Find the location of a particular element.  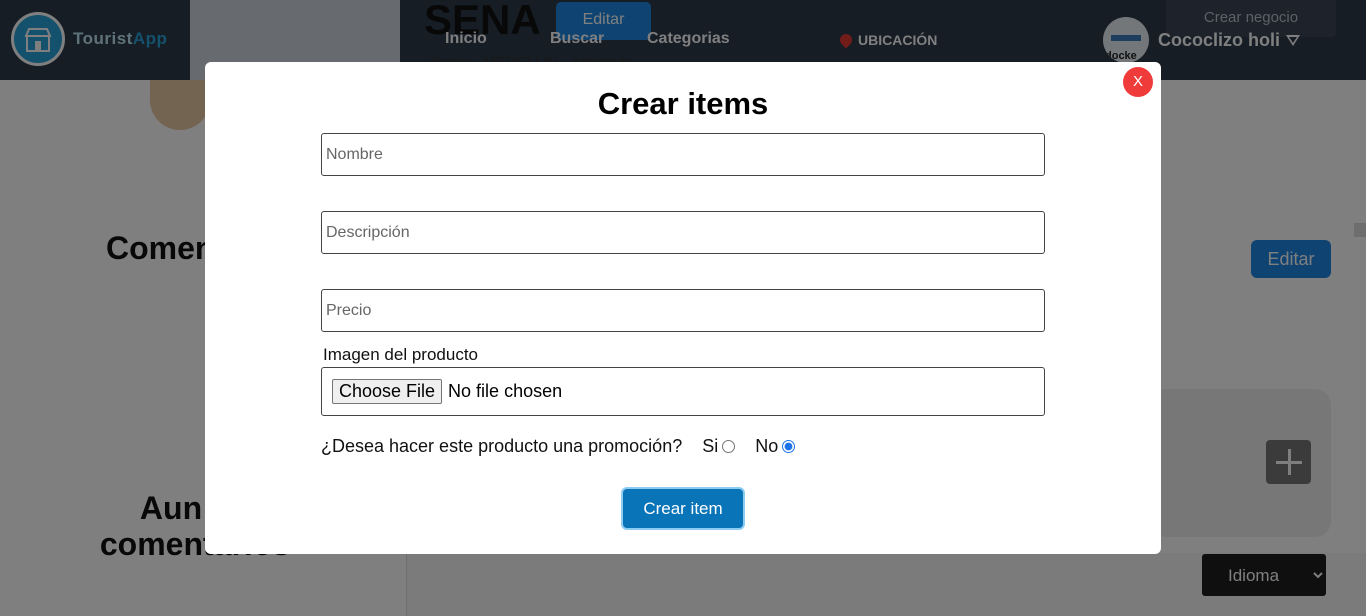

image-file-input: Choose File No file chosen is located at coordinates (683, 391).